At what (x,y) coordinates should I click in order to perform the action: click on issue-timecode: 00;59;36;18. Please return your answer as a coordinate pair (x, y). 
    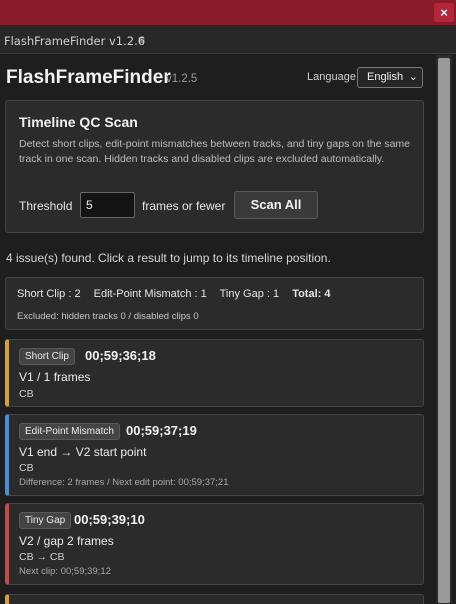
    Looking at the image, I should click on (120, 355).